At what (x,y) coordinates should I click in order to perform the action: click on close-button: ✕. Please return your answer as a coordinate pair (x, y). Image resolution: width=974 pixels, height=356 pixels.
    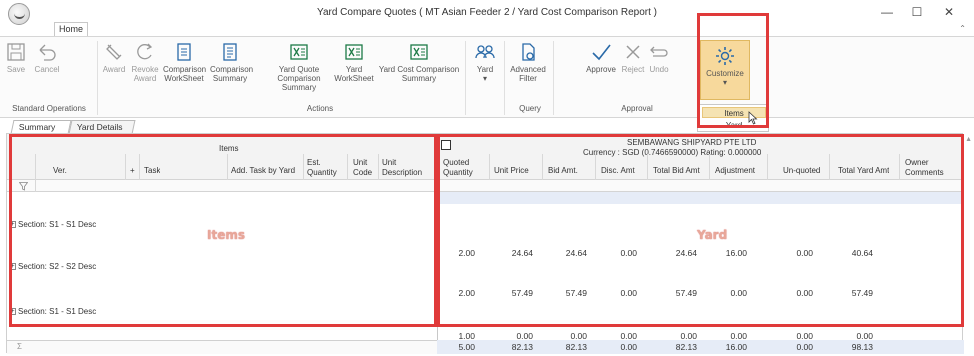
    Looking at the image, I should click on (949, 12).